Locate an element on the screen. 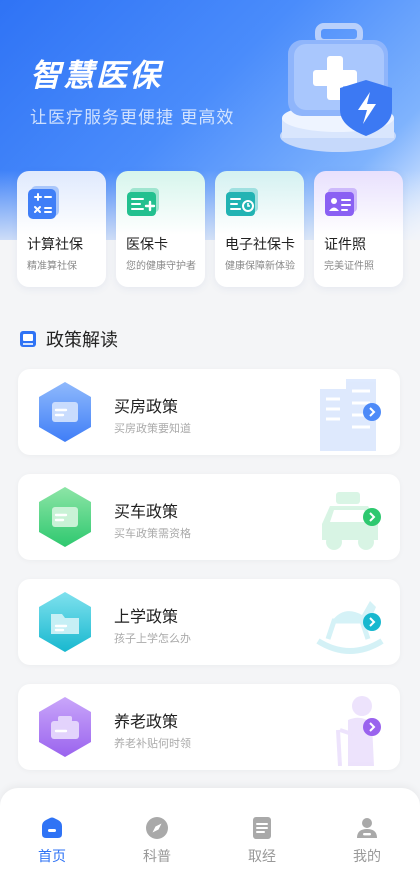  pension-policy-icon is located at coordinates (65, 727).